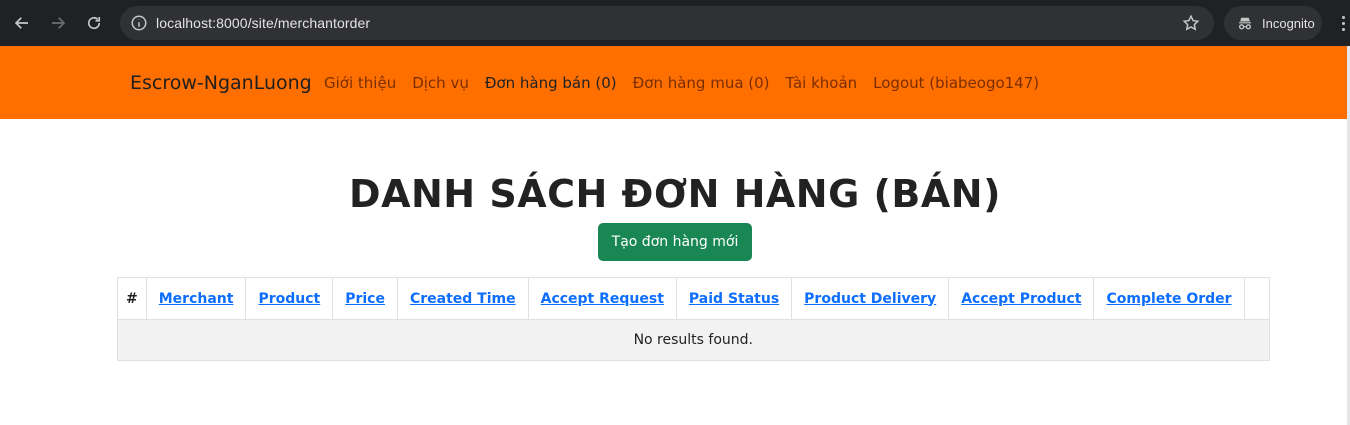  I want to click on column-header-accept-product: Accept Product, so click(1021, 298).